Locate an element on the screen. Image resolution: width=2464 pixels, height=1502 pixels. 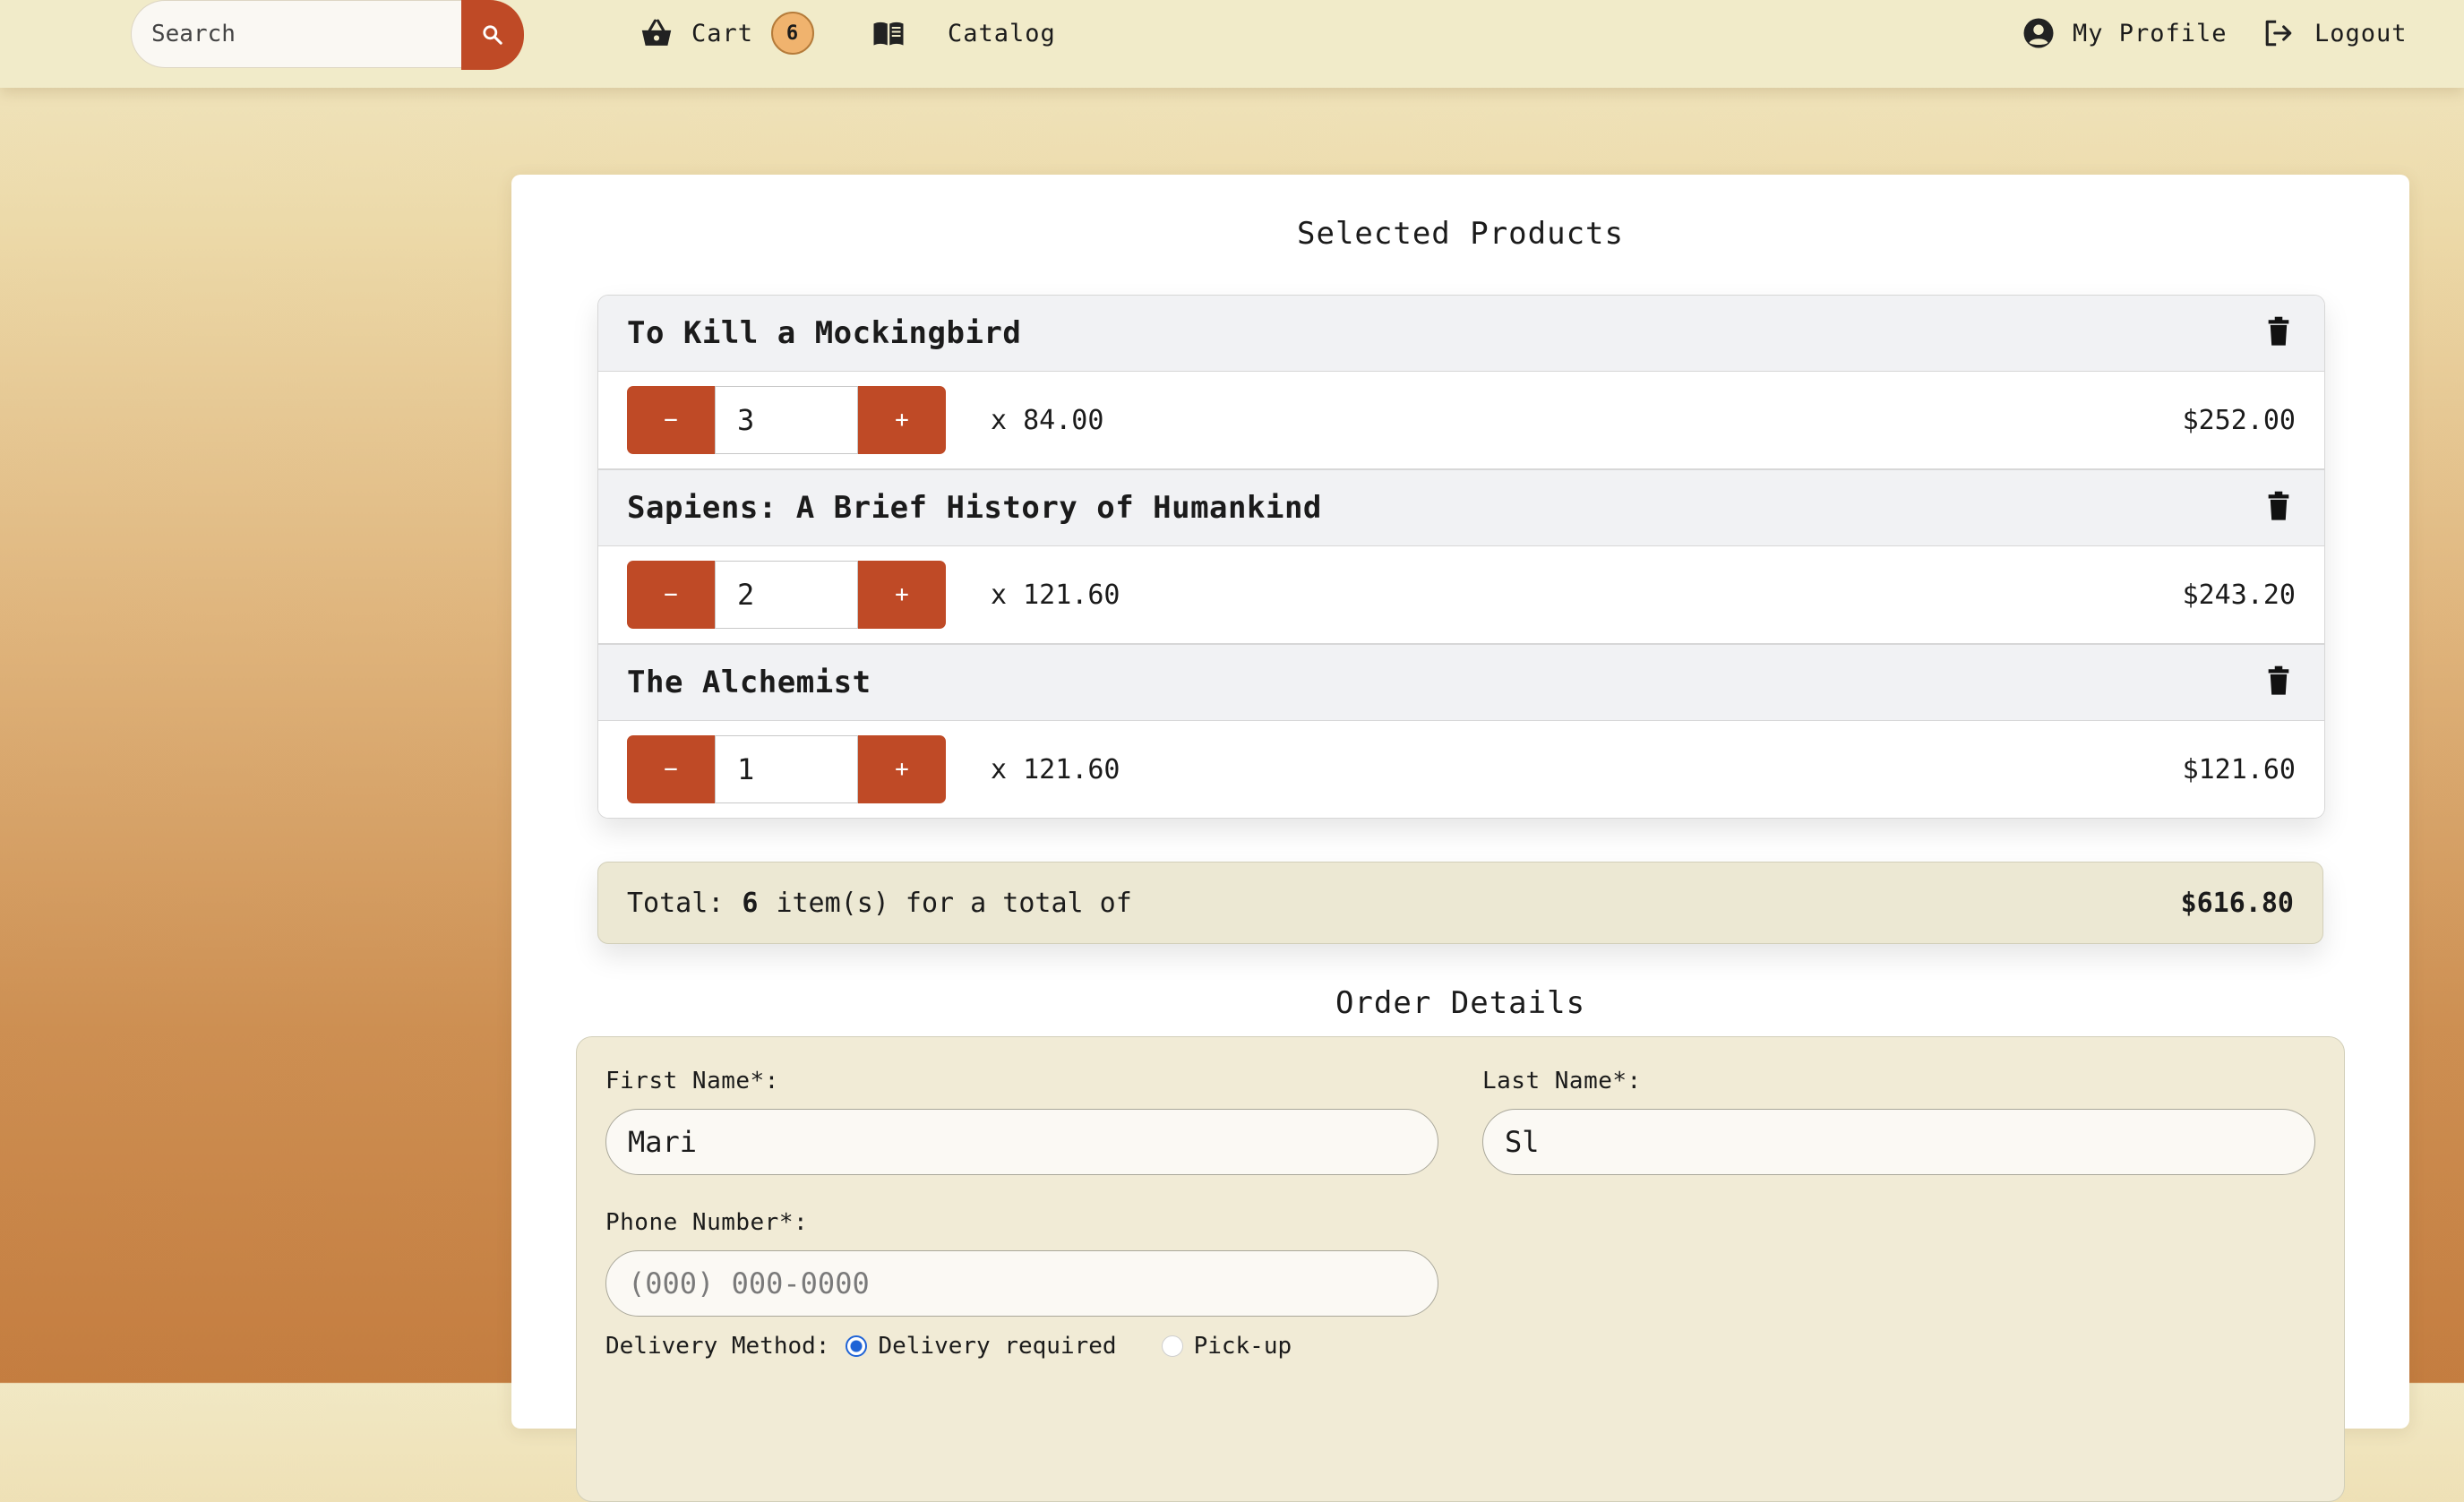
cart-item-header: To Kill a Mockingbird is located at coordinates (1461, 334).